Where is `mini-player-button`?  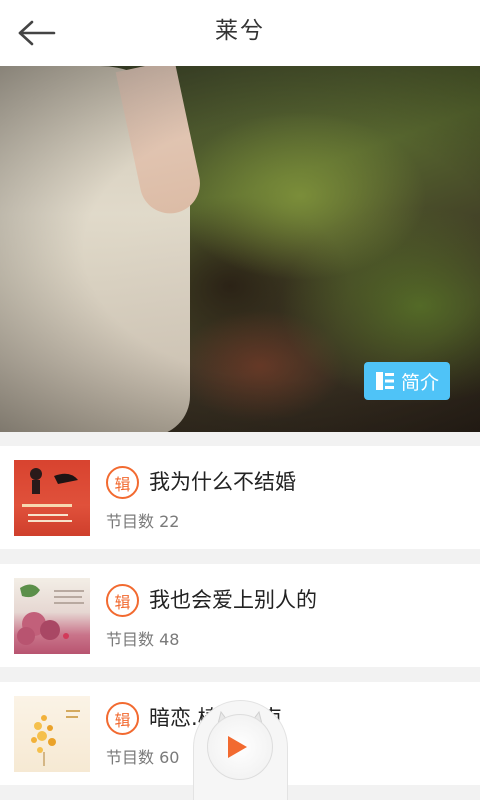
mini-player-button is located at coordinates (240, 750).